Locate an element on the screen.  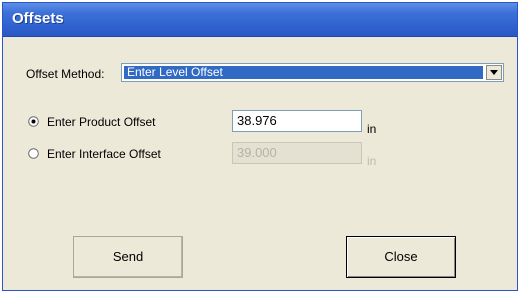
product-offset-radio is located at coordinates (33, 121).